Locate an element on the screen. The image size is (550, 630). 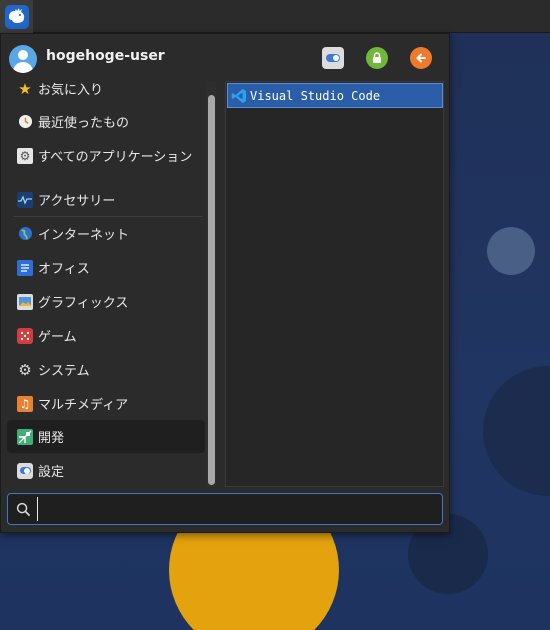
system-gear-icon: ⚙ is located at coordinates (25, 369).